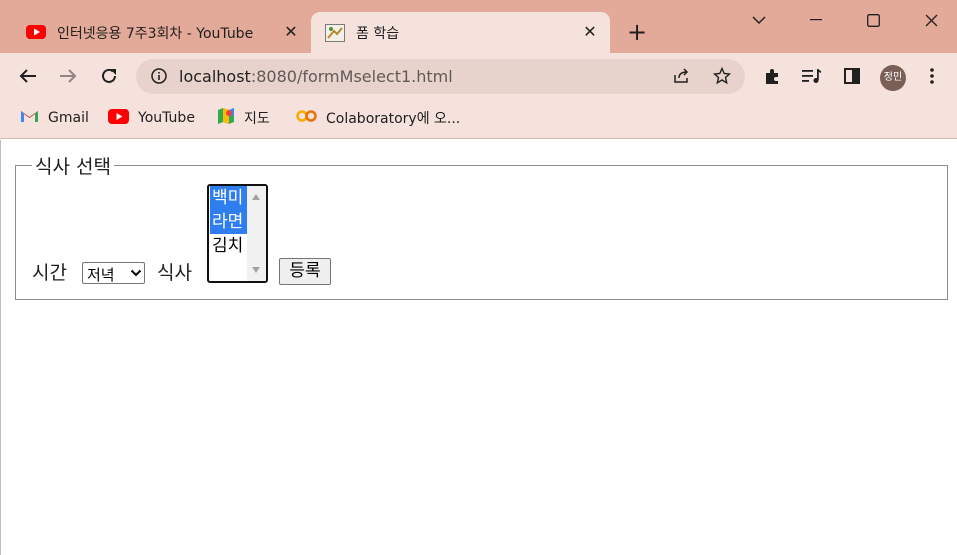 The height and width of the screenshot is (555, 957). I want to click on tab-youtube: 인터넷응용 7주3회차 - YouTube ✕, so click(161, 32).